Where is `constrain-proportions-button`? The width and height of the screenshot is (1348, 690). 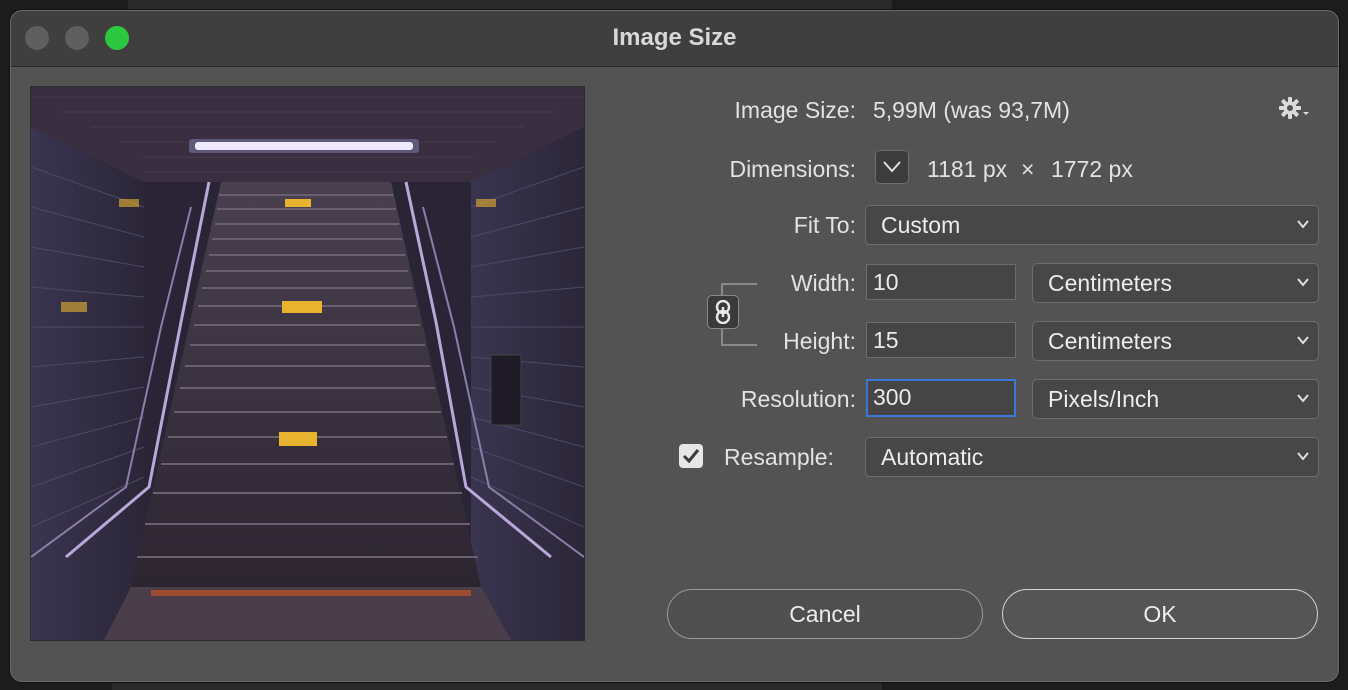
constrain-proportions-button is located at coordinates (723, 312).